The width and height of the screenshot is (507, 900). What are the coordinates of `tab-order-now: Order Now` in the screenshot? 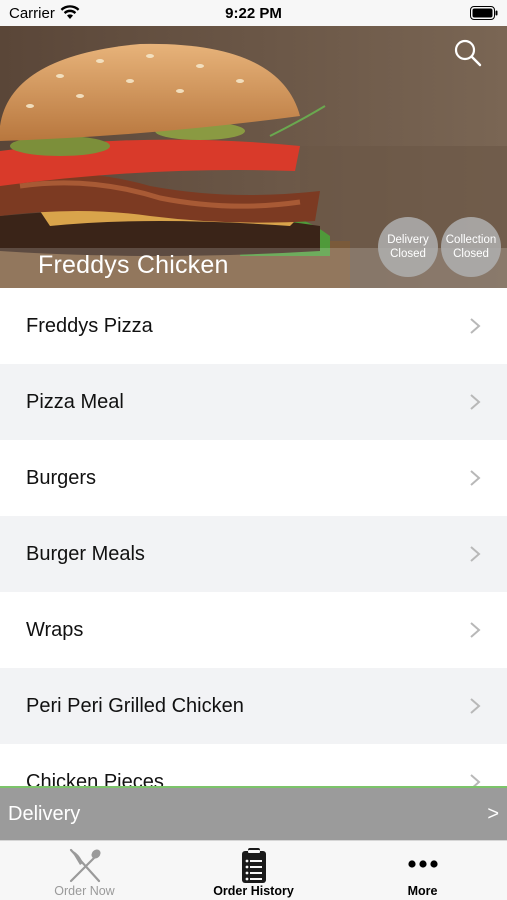 It's located at (84, 870).